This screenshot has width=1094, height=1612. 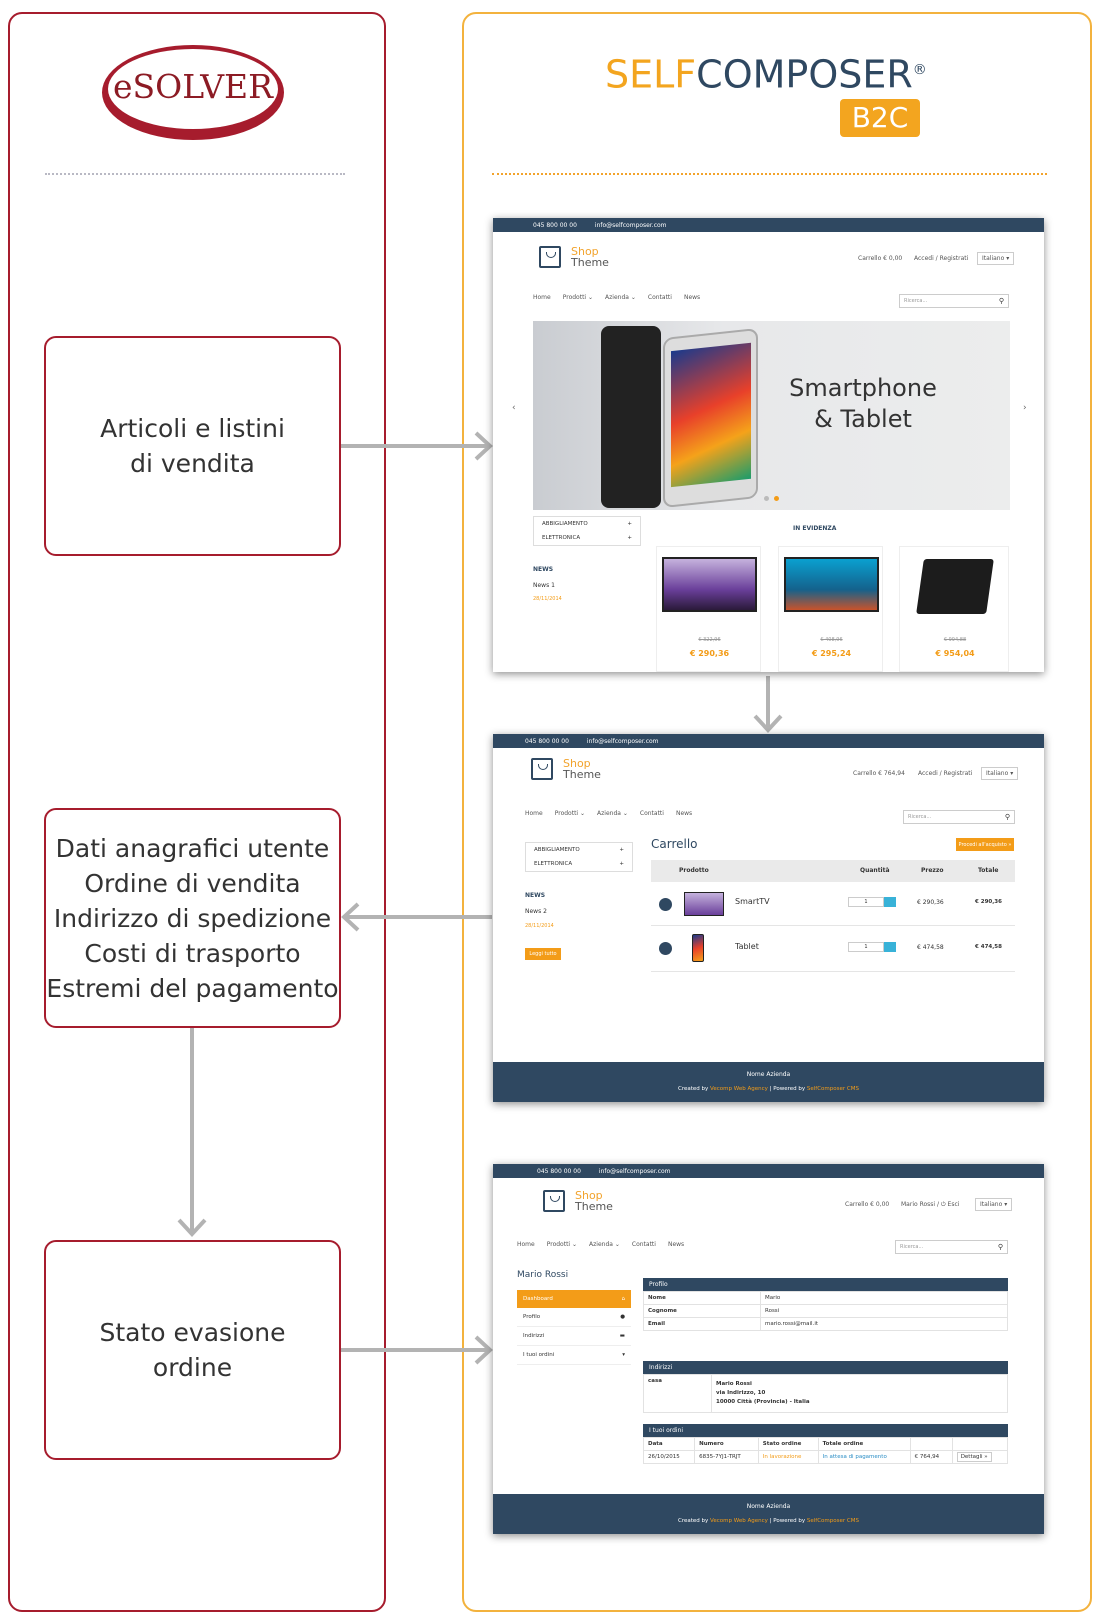 What do you see at coordinates (988, 947) in the screenshot?
I see `total: € 474,58` at bounding box center [988, 947].